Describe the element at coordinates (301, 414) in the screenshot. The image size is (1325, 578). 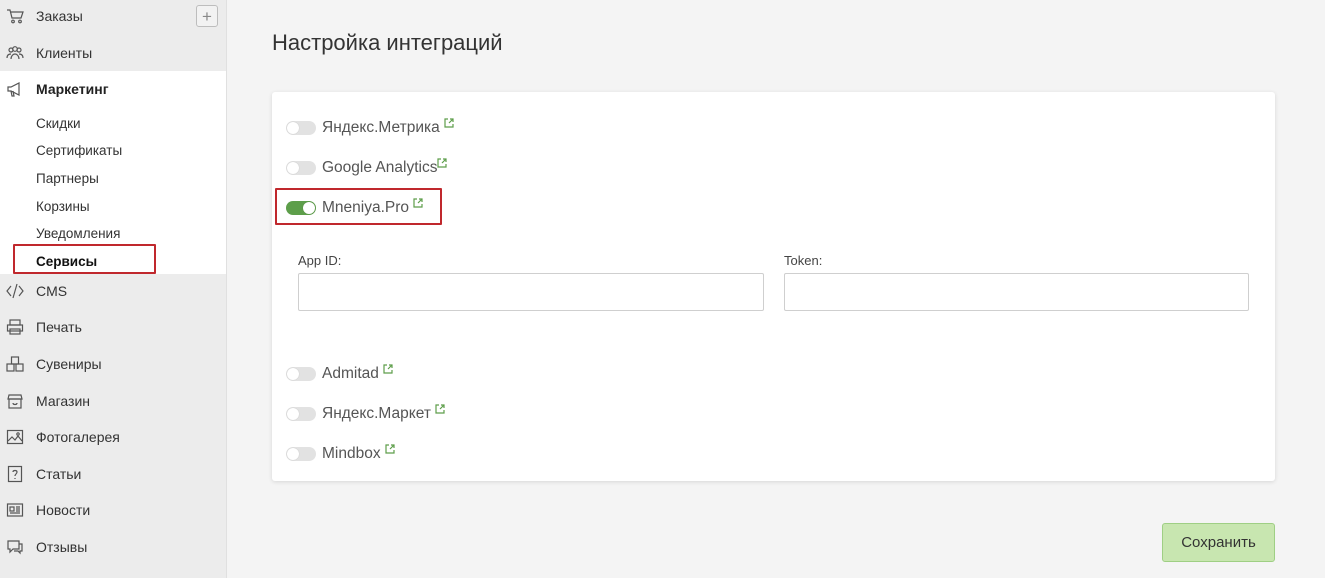
I see `yandex-market-toggle` at that location.